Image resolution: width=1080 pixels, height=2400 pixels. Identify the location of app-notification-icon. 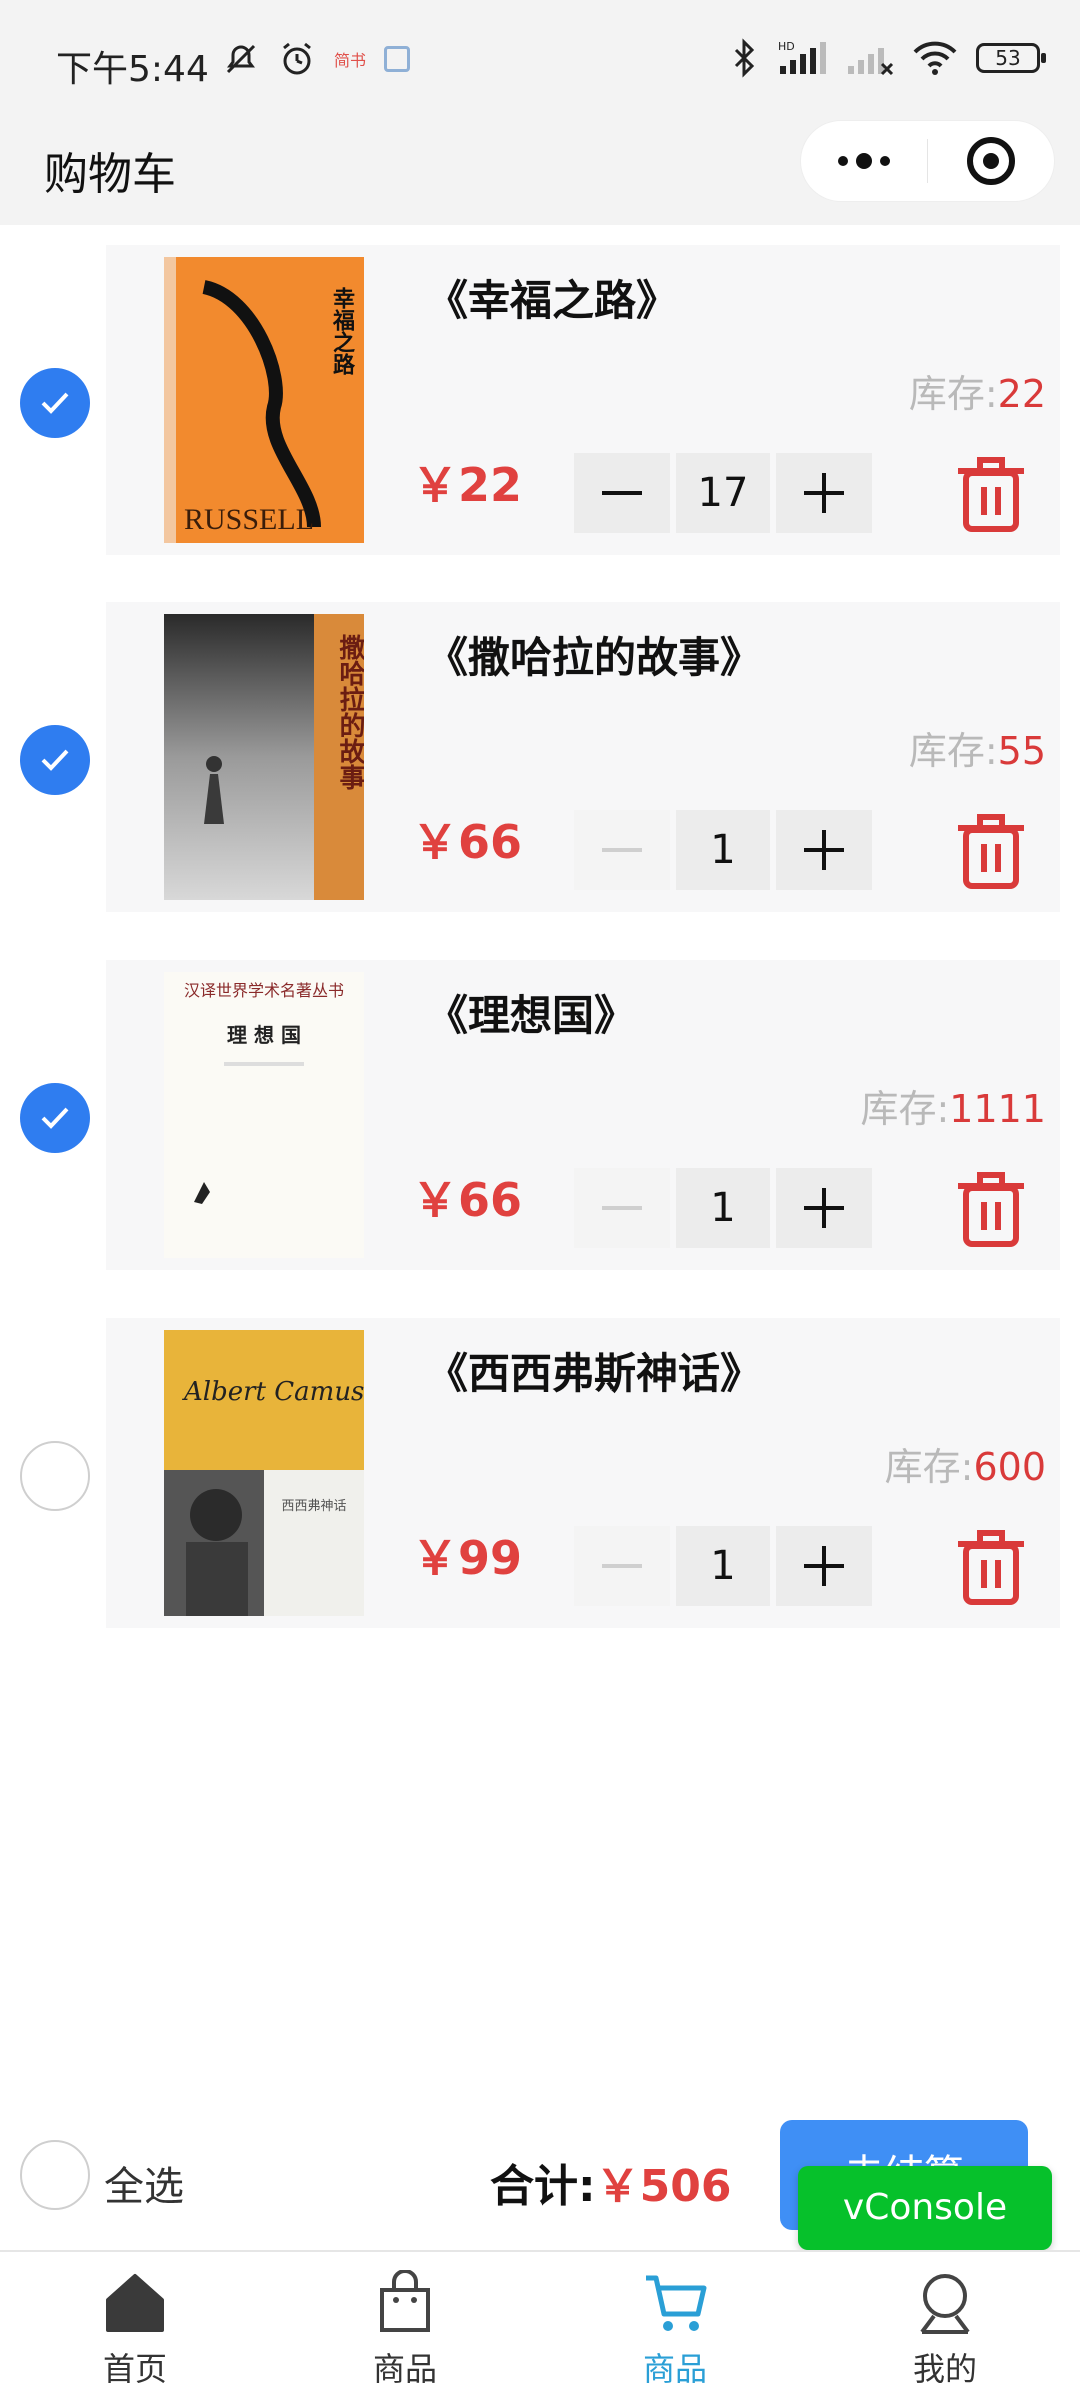
(397, 59).